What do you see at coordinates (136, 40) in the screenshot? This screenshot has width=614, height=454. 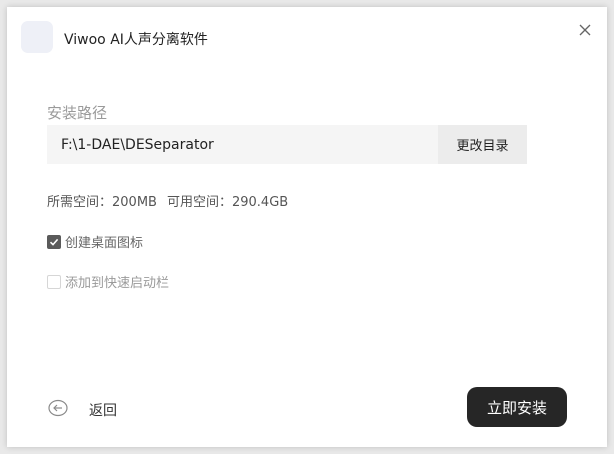 I see `app-title: Viwoo AI人声分离软件` at bounding box center [136, 40].